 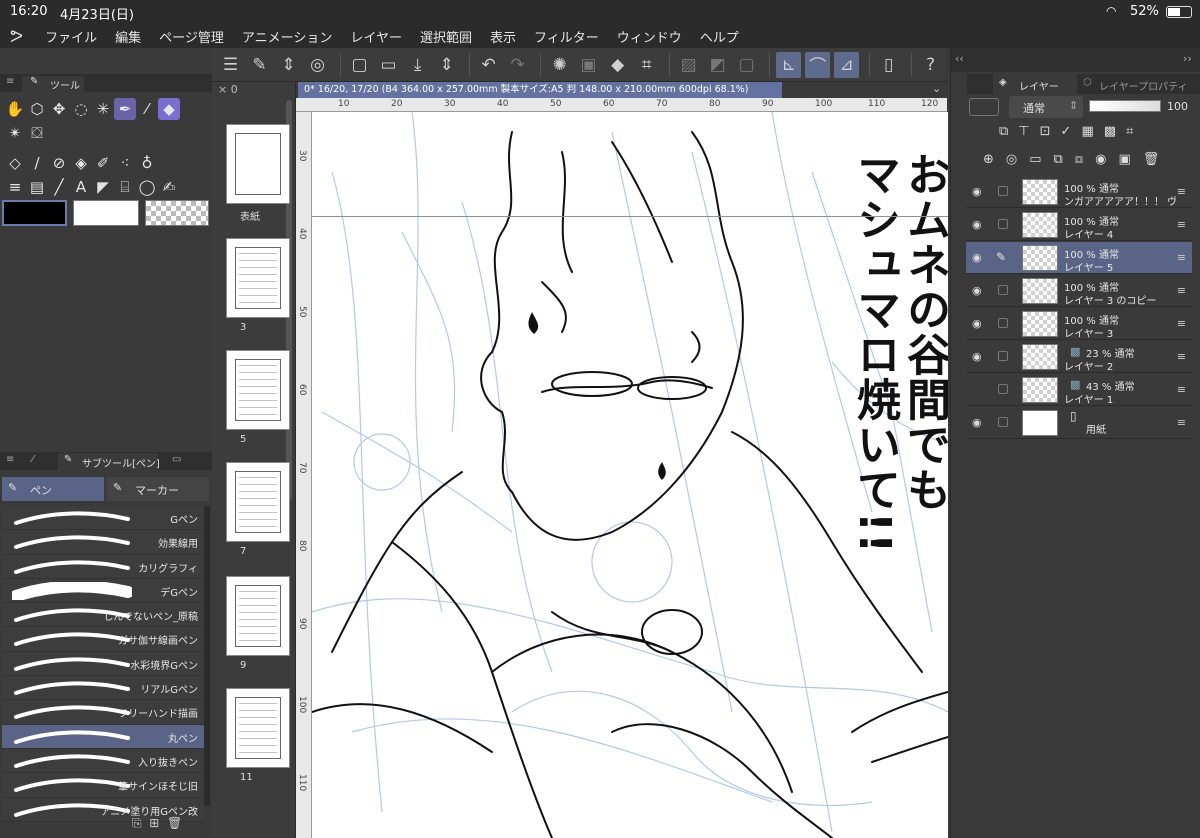 What do you see at coordinates (59, 163) in the screenshot?
I see `brush-icon: ⊘` at bounding box center [59, 163].